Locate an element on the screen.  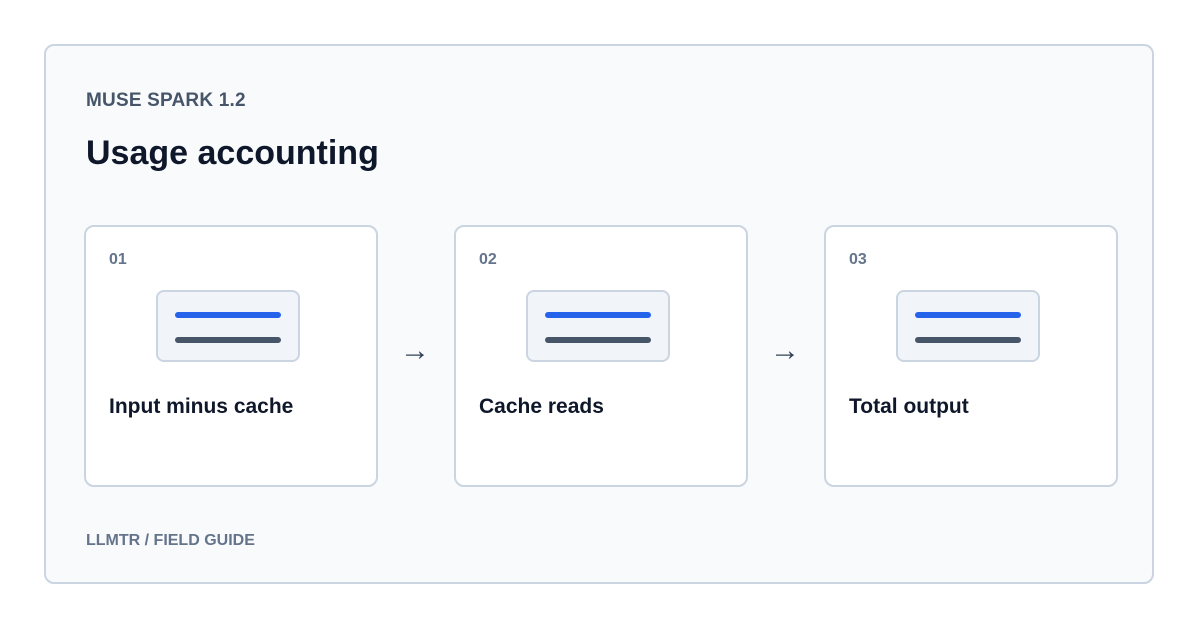
footer-credit: LLMTR / FIELD GUIDE is located at coordinates (170, 540).